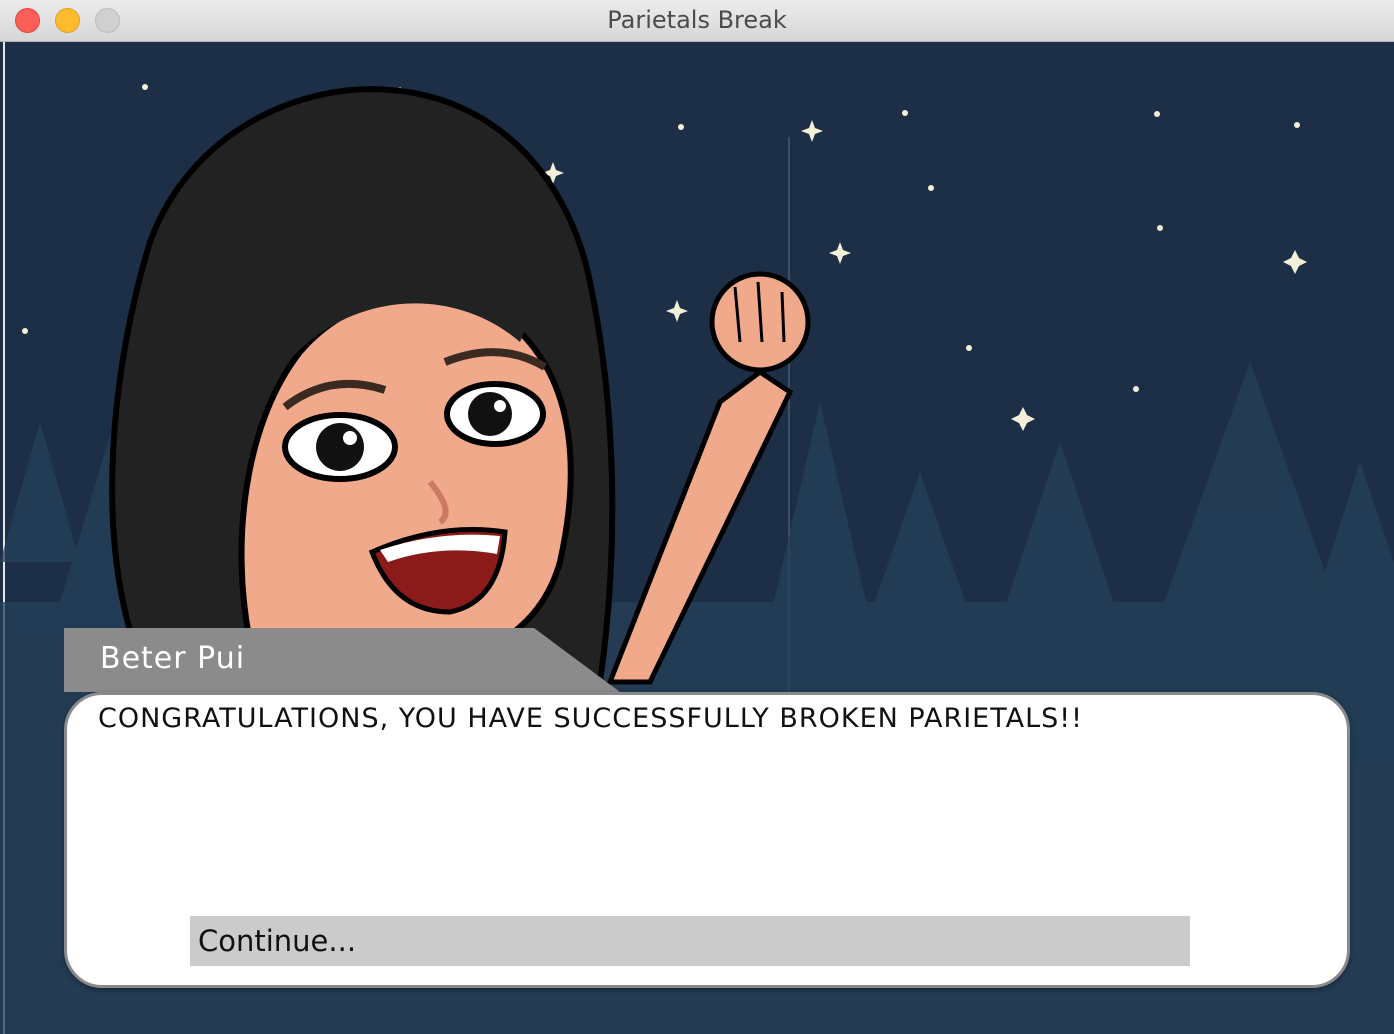  Describe the element at coordinates (173, 658) in the screenshot. I see `speaker-name: Beter Pui` at that location.